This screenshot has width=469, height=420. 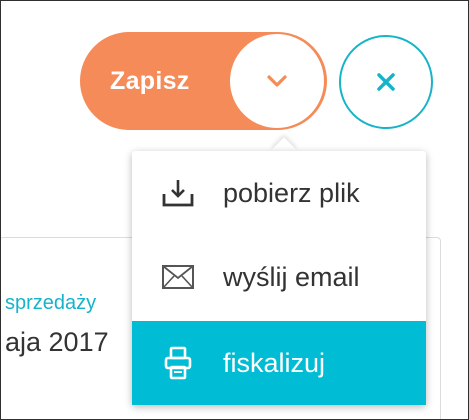 I want to click on close-icon, so click(x=386, y=82).